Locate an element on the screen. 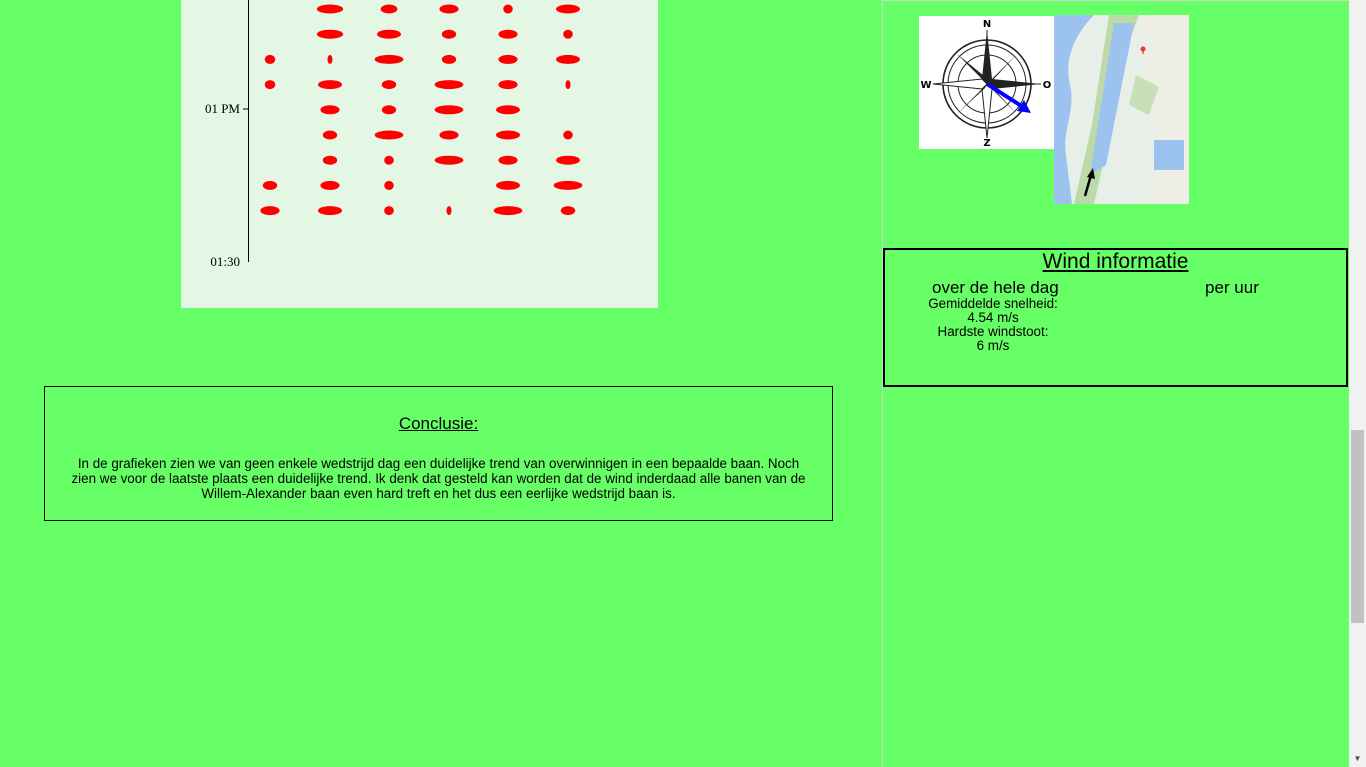 This screenshot has width=1366, height=767. avg-speed-value: 4.54 m/s is located at coordinates (993, 317).